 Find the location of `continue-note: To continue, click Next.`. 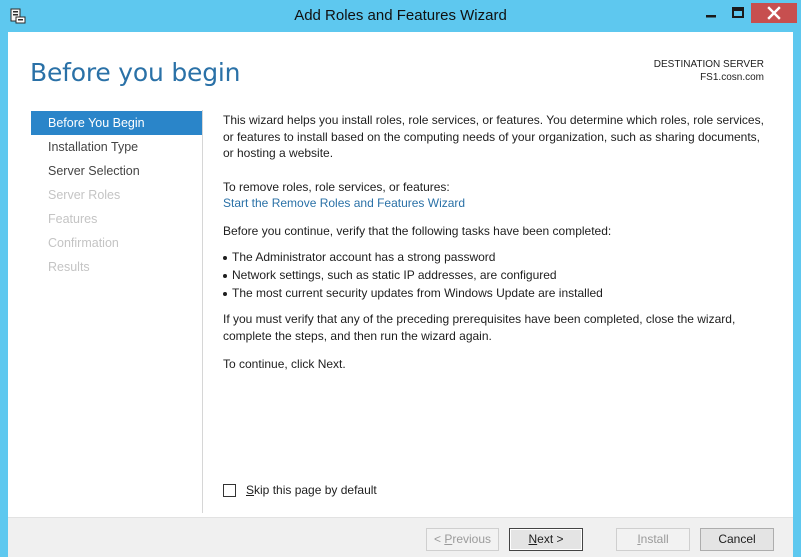

continue-note: To continue, click Next. is located at coordinates (284, 364).